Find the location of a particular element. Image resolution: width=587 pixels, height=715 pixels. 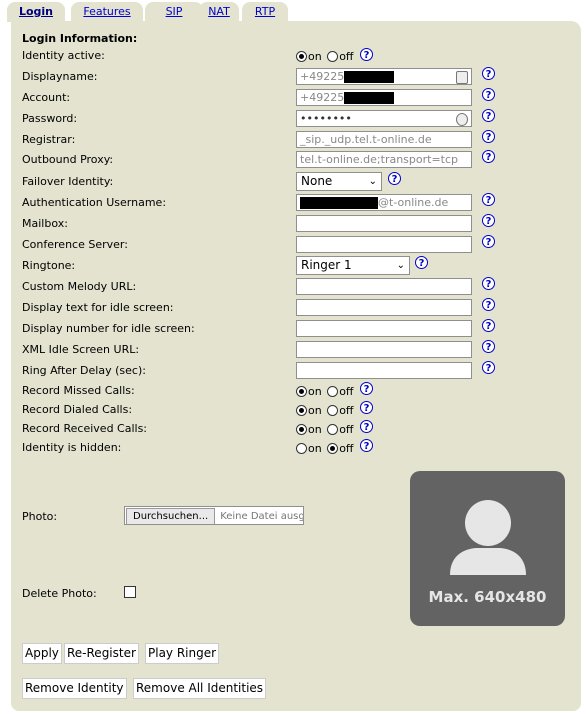

remove-identity-button: Remove Identity is located at coordinates (74, 688).